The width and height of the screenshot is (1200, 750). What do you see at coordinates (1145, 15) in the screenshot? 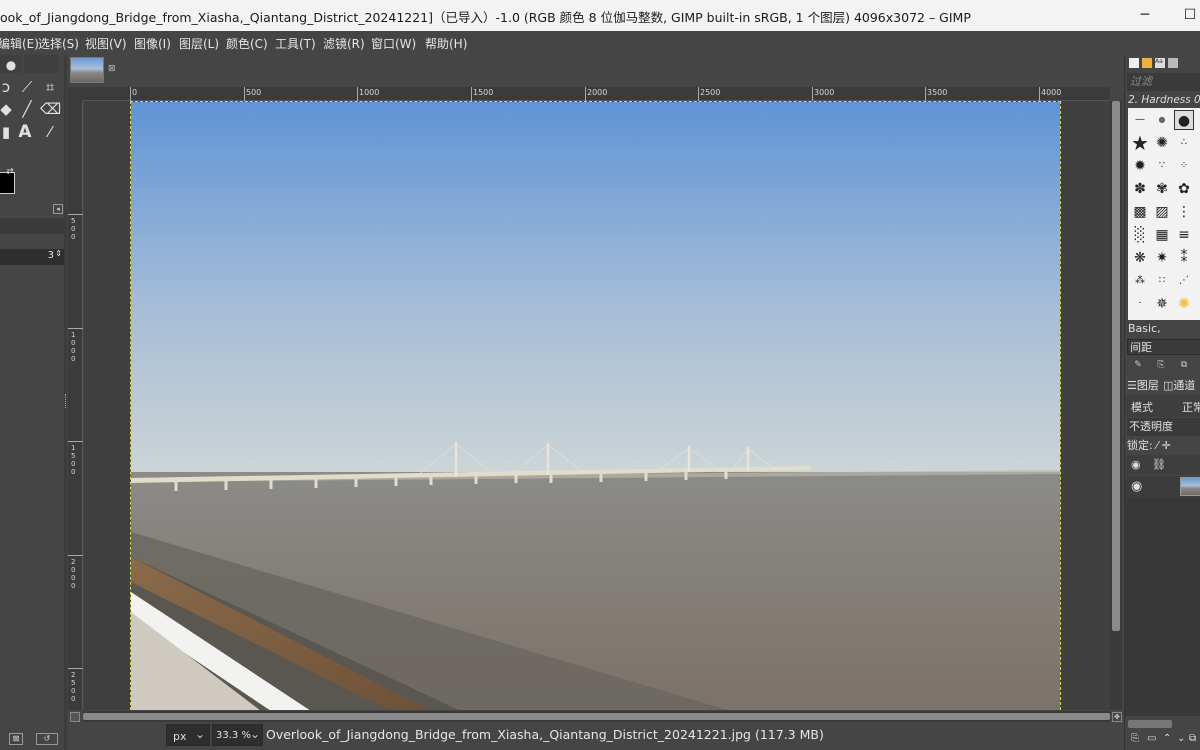
I see `minimize-button: ─` at bounding box center [1145, 15].